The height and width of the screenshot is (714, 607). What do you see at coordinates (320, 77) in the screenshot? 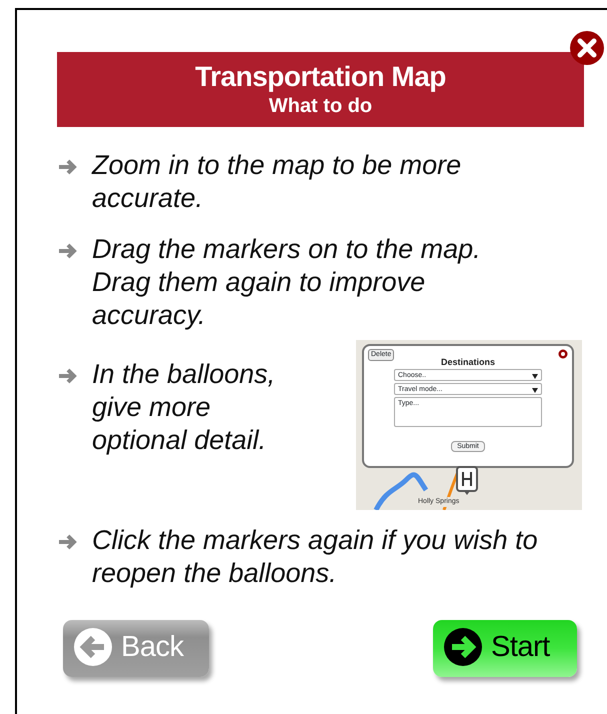
I see `banner-title: Transportation Map` at bounding box center [320, 77].